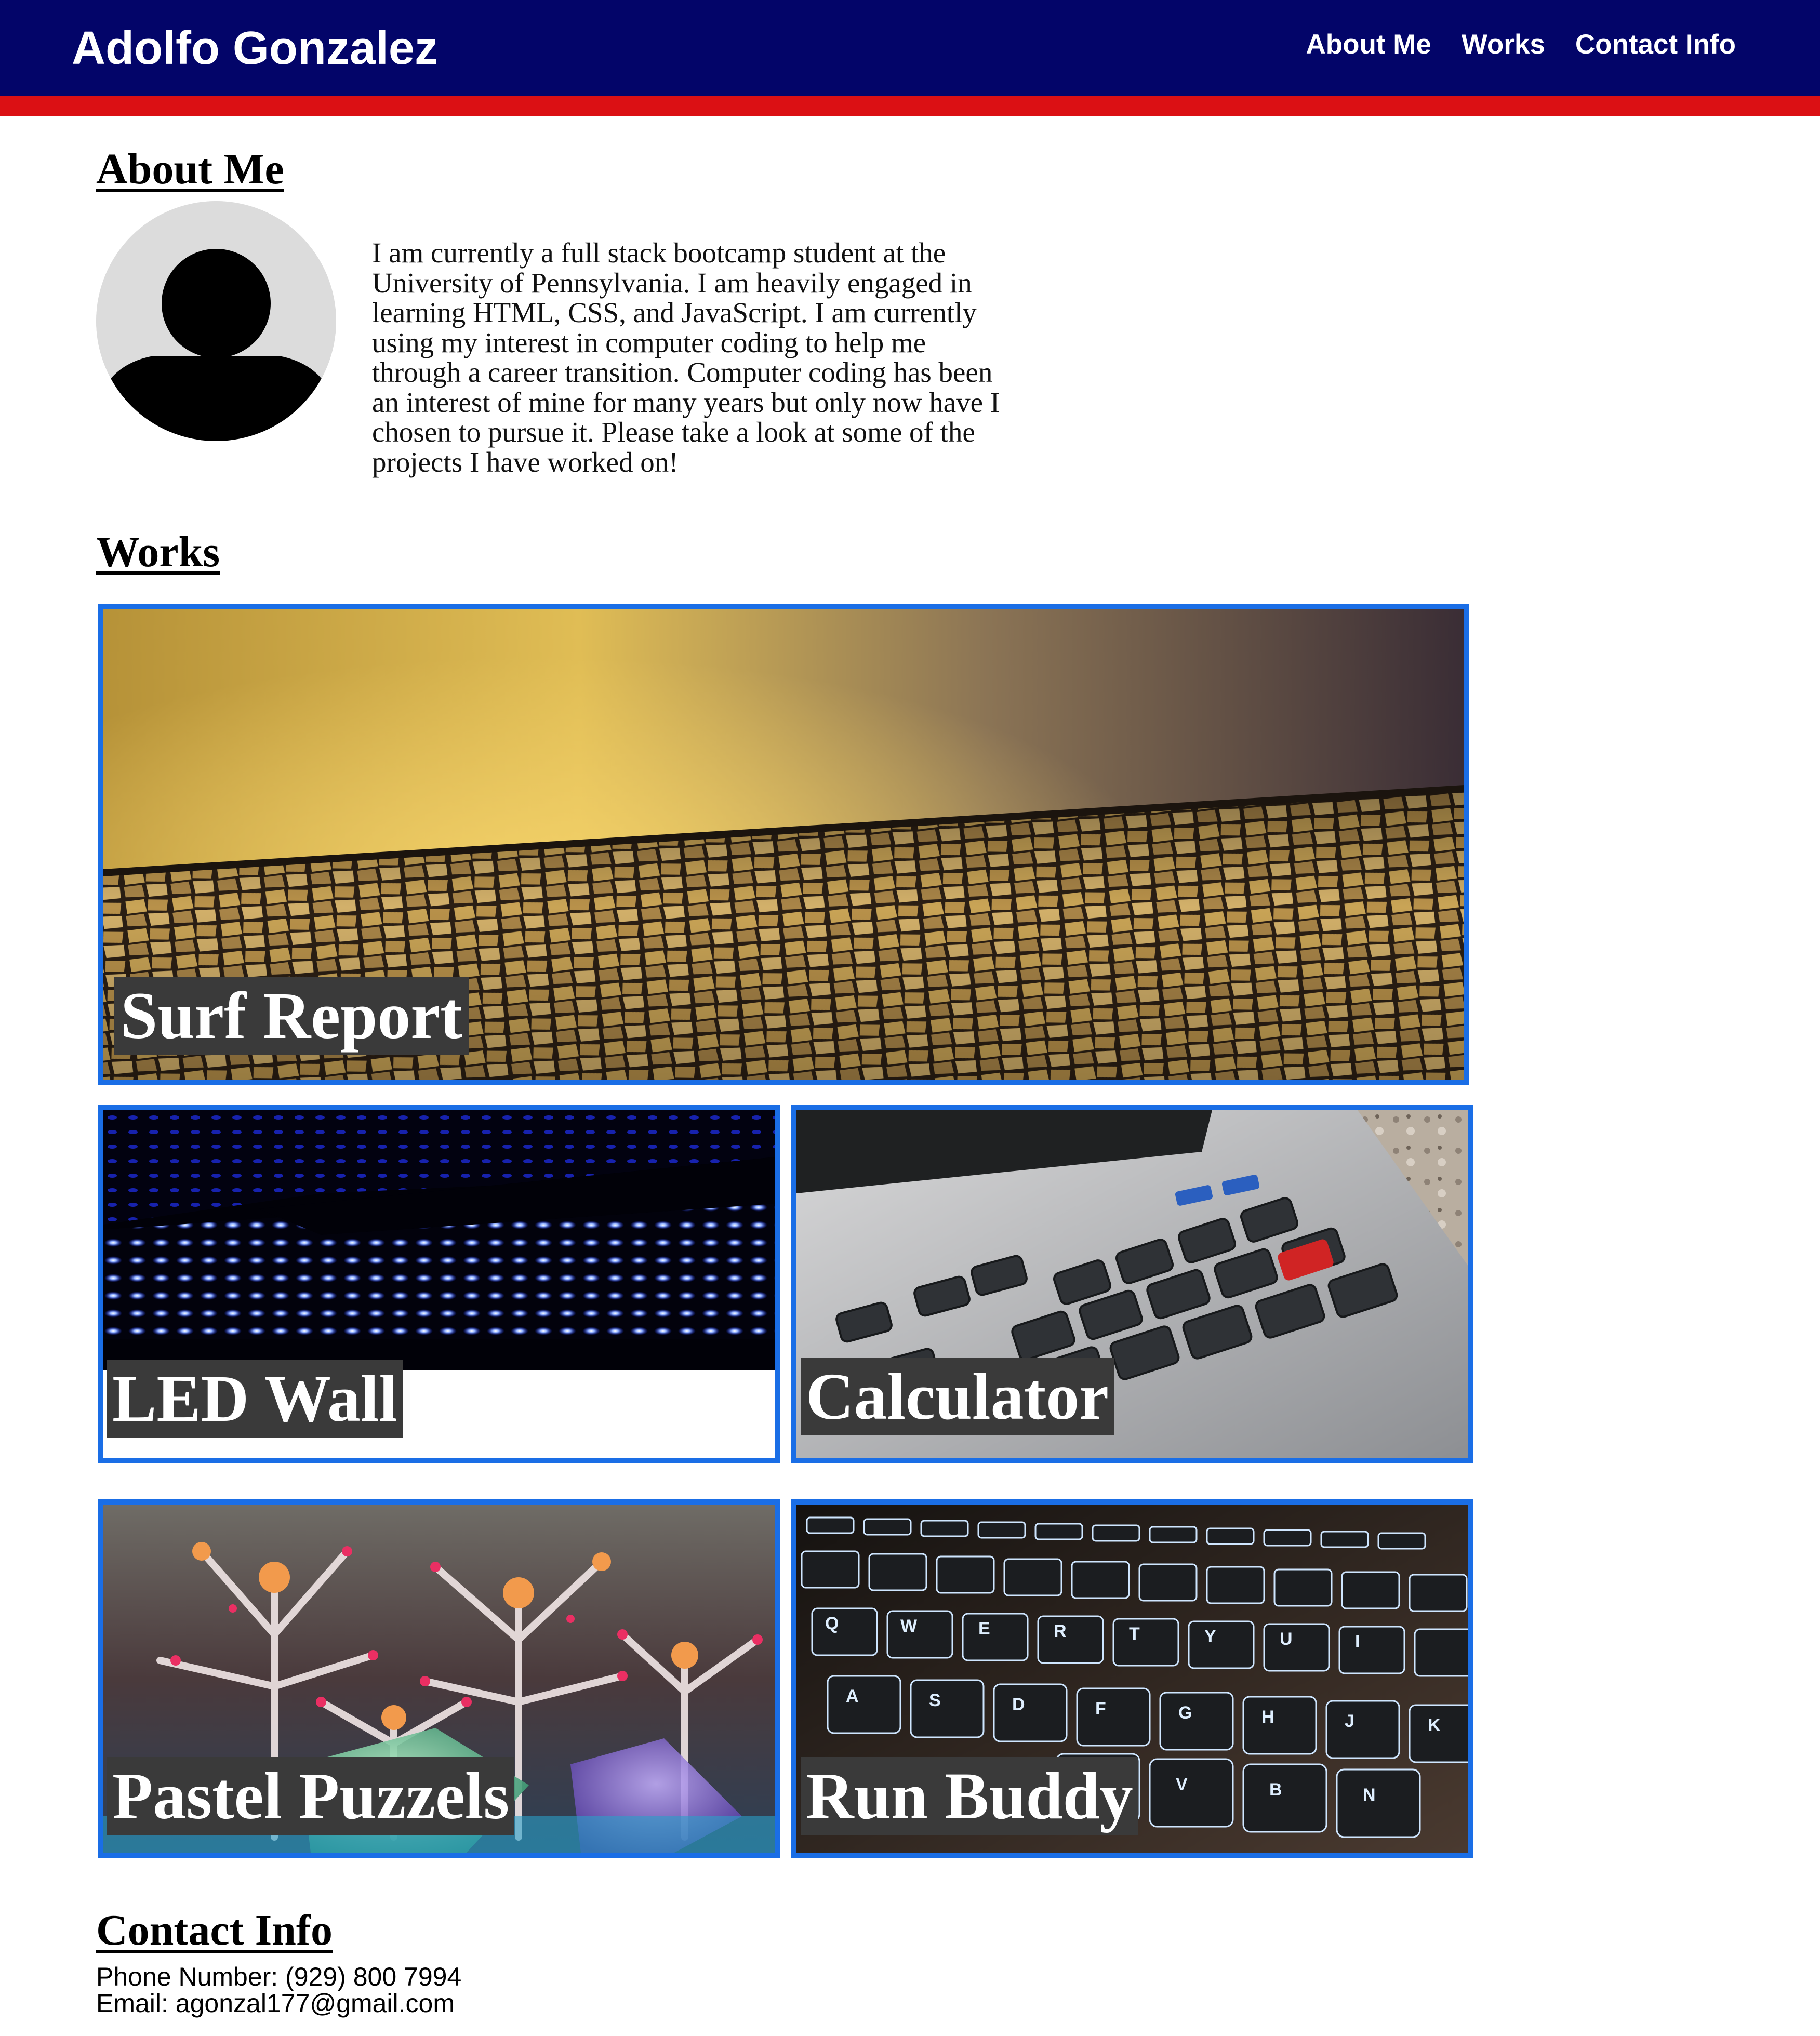 This screenshot has height=2036, width=1820. I want to click on svg-text: V, so click(1182, 1784).